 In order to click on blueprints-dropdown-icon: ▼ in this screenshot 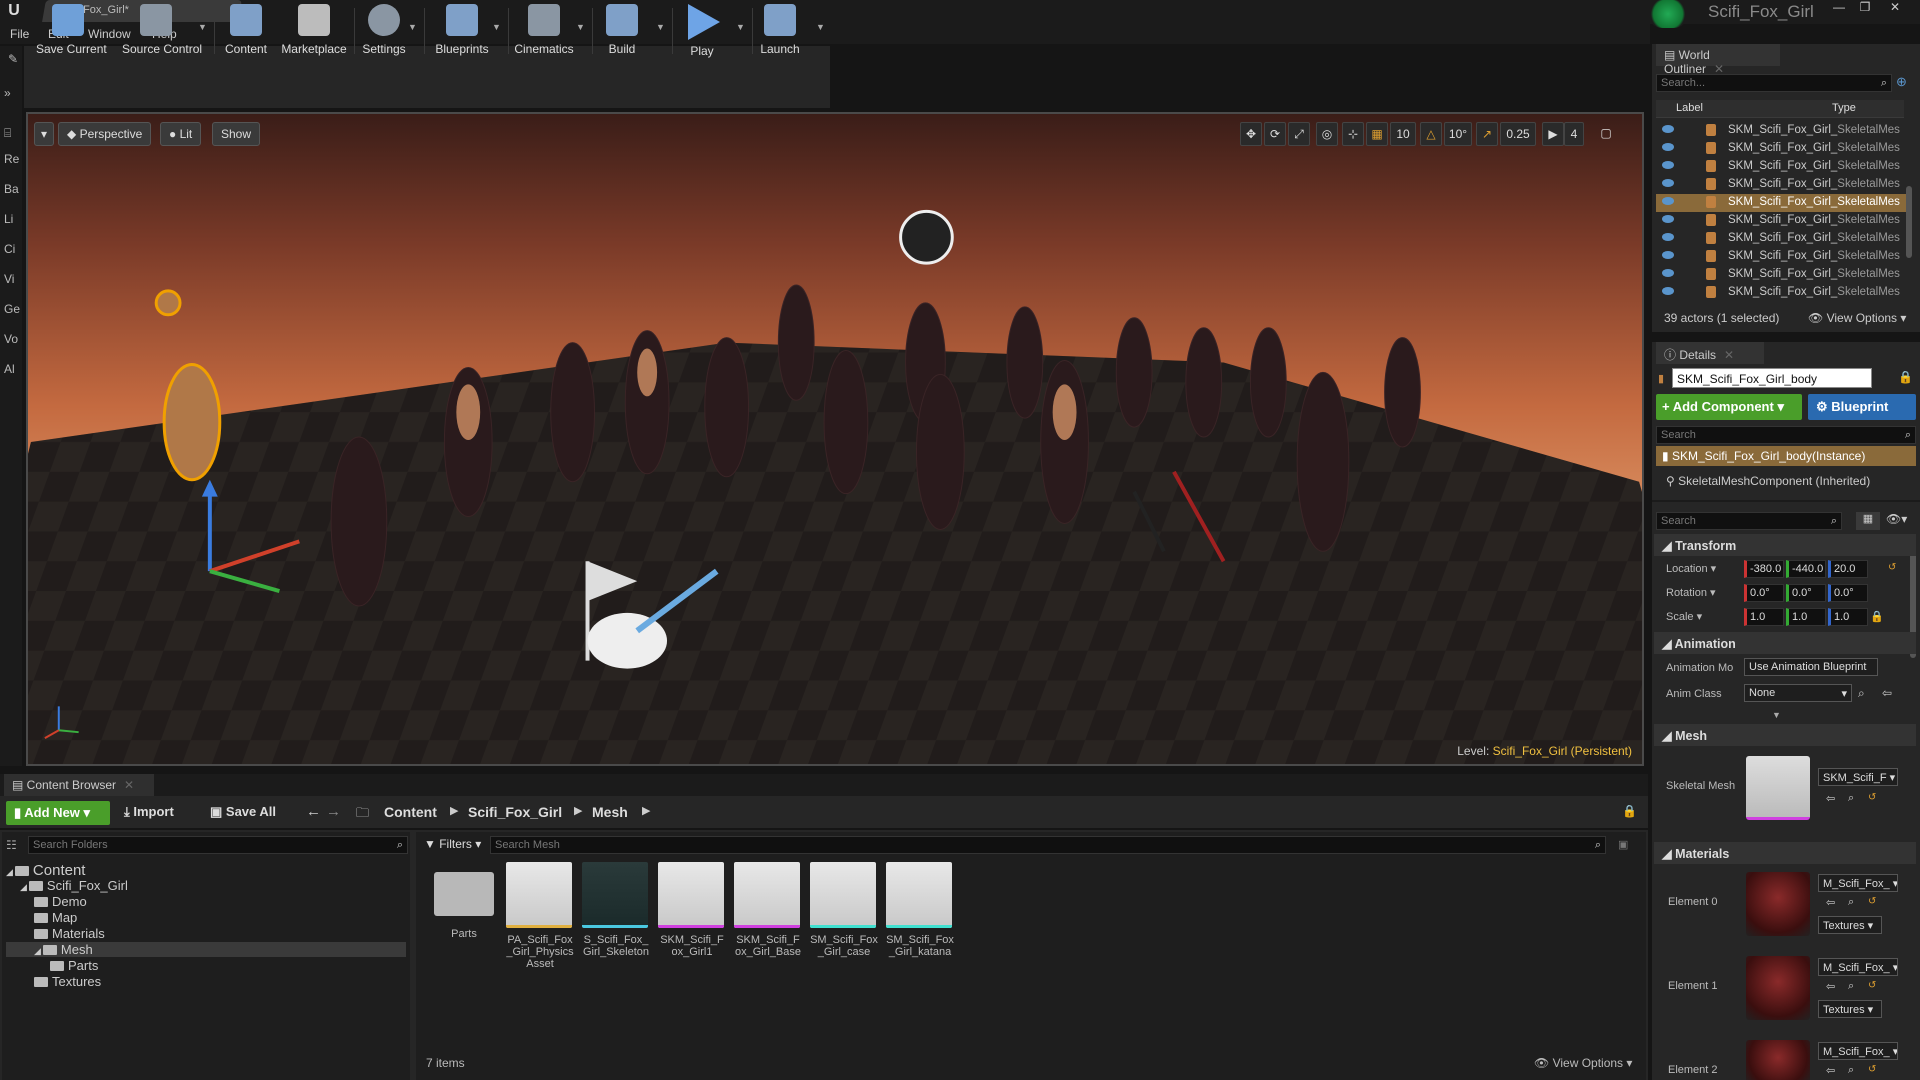, I will do `click(496, 27)`.